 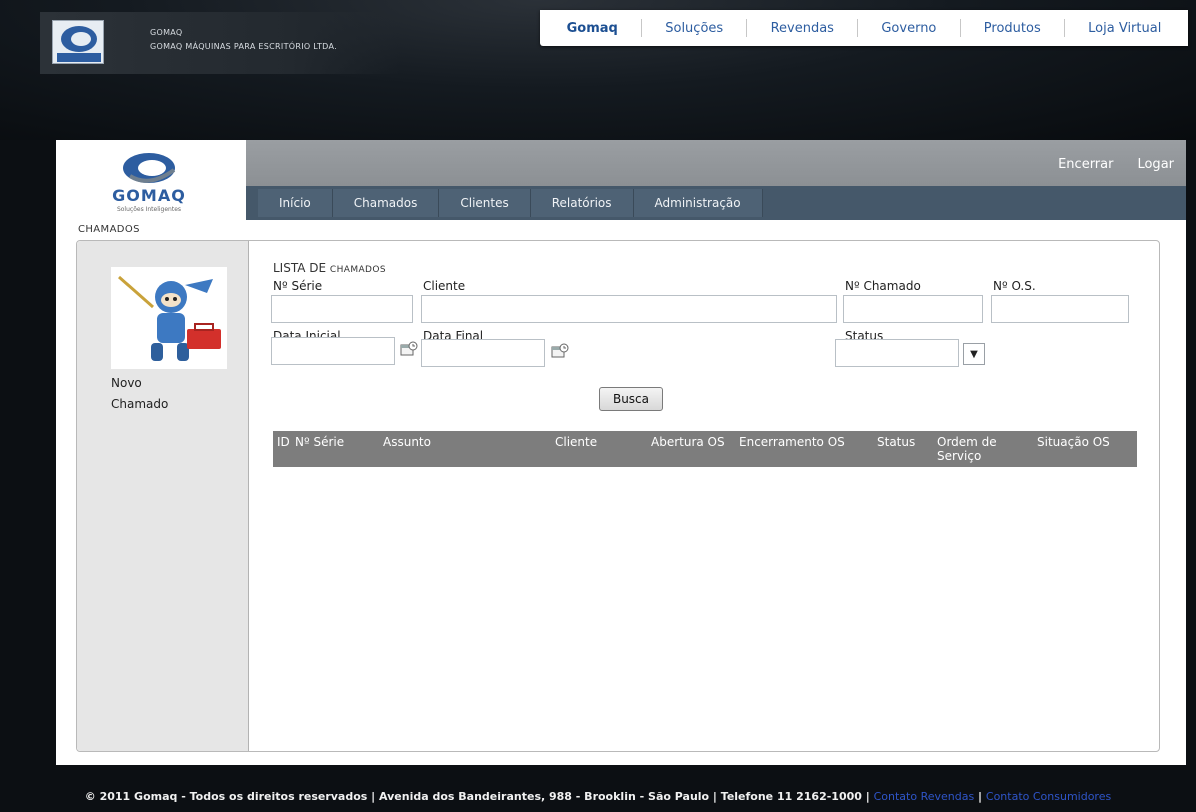 What do you see at coordinates (974, 354) in the screenshot?
I see `dropdown-arrow-icon: ▼` at bounding box center [974, 354].